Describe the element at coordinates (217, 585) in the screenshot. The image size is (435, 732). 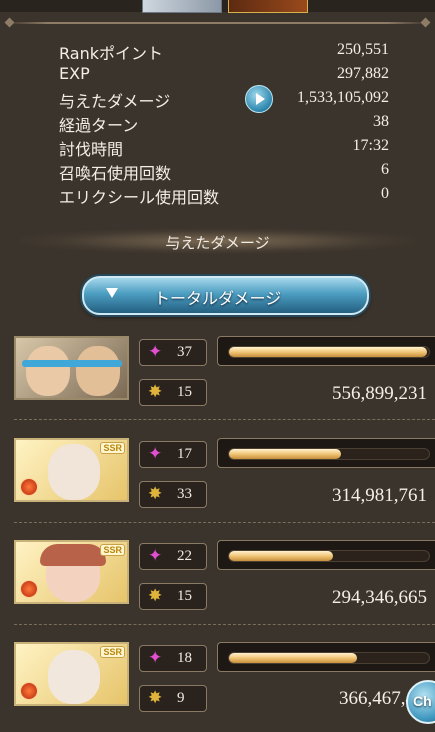
I see `party-member-row: SSR ✦ 22 ✸ 15 294,346,665` at that location.